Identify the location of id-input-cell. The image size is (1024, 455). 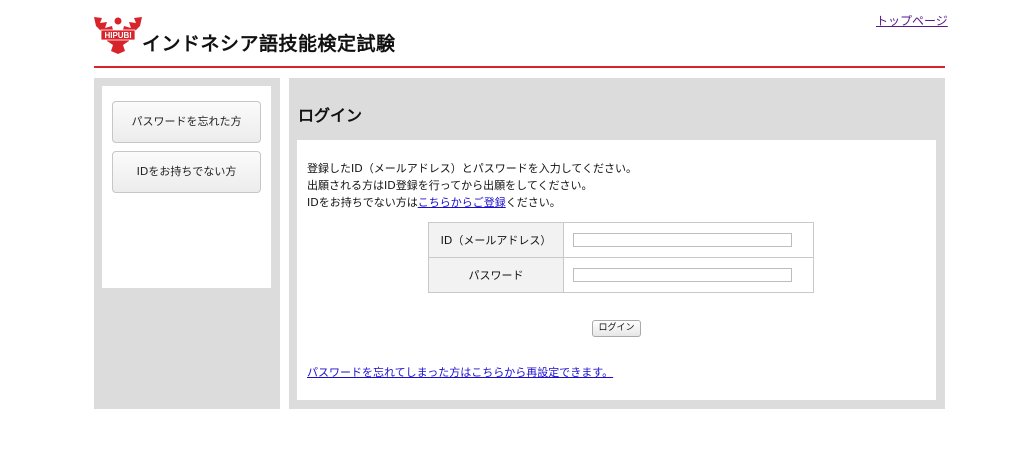
(688, 240).